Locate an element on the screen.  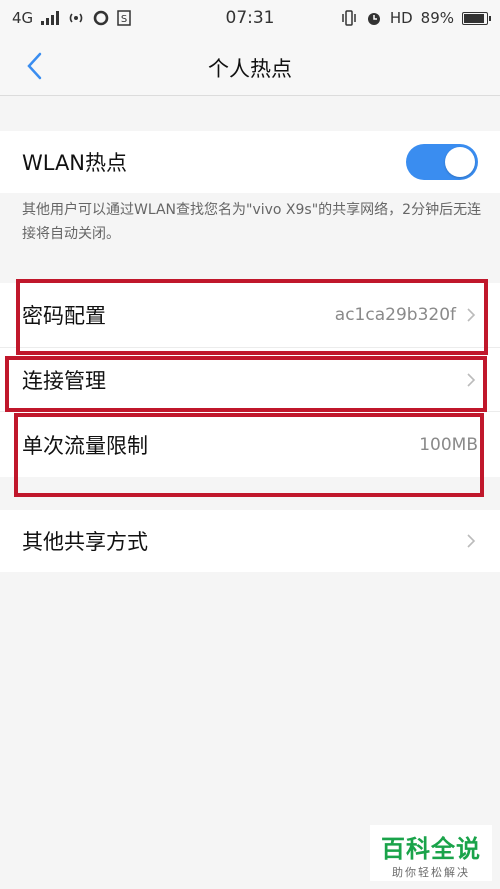
app-q-icon is located at coordinates (101, 18).